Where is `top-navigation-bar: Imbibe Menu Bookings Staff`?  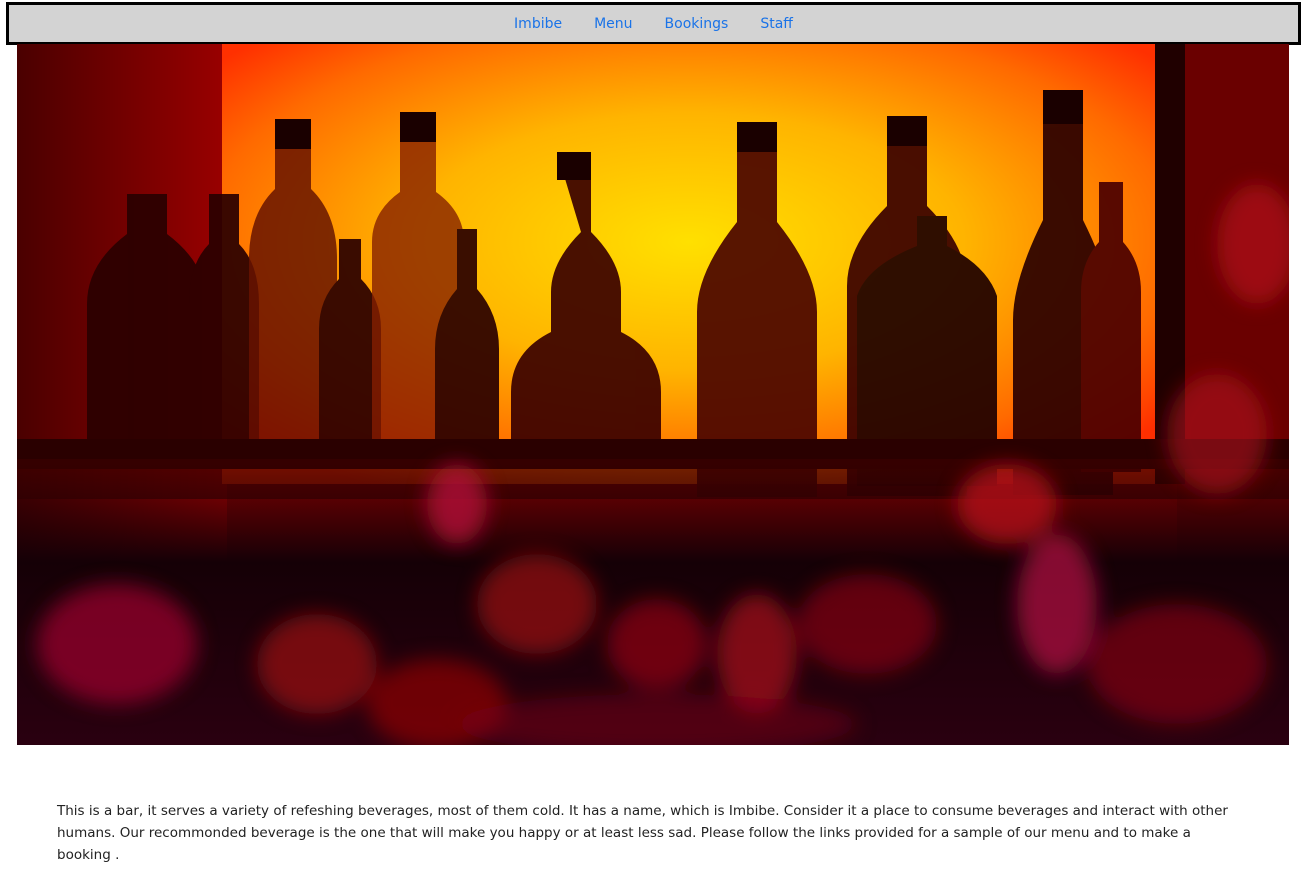
top-navigation-bar: Imbibe Menu Bookings Staff is located at coordinates (653, 23).